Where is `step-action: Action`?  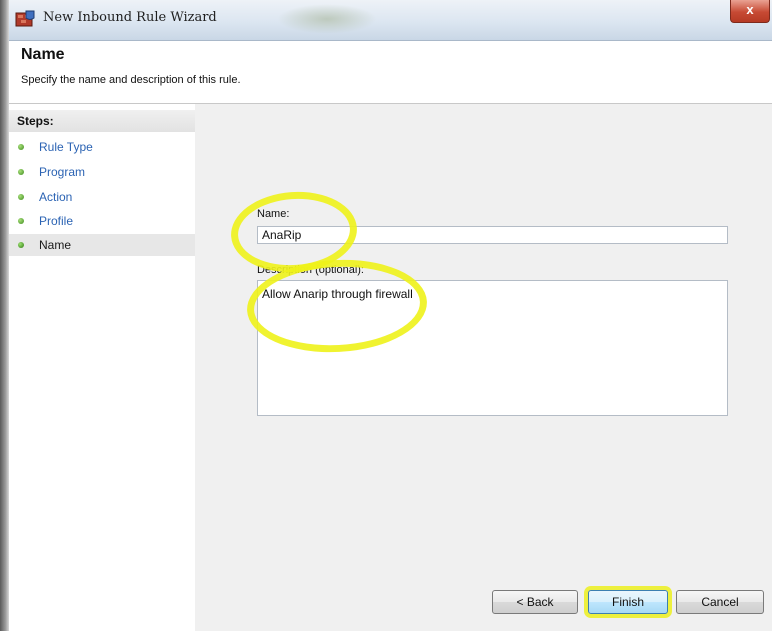
step-action: Action is located at coordinates (102, 197).